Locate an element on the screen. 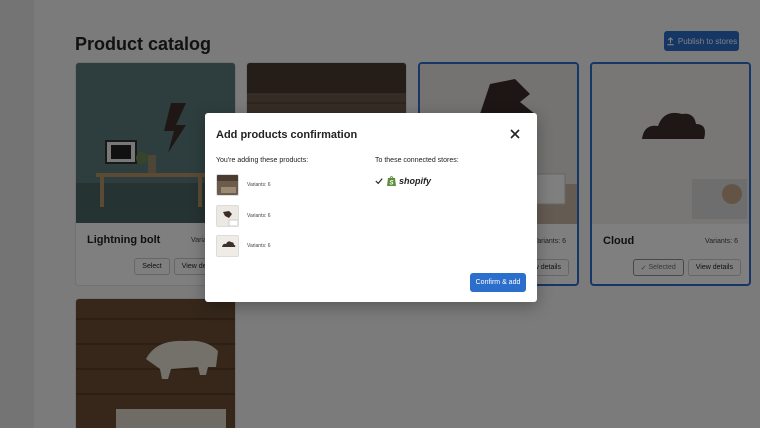 This screenshot has width=760, height=428. svg-text: S is located at coordinates (392, 184).